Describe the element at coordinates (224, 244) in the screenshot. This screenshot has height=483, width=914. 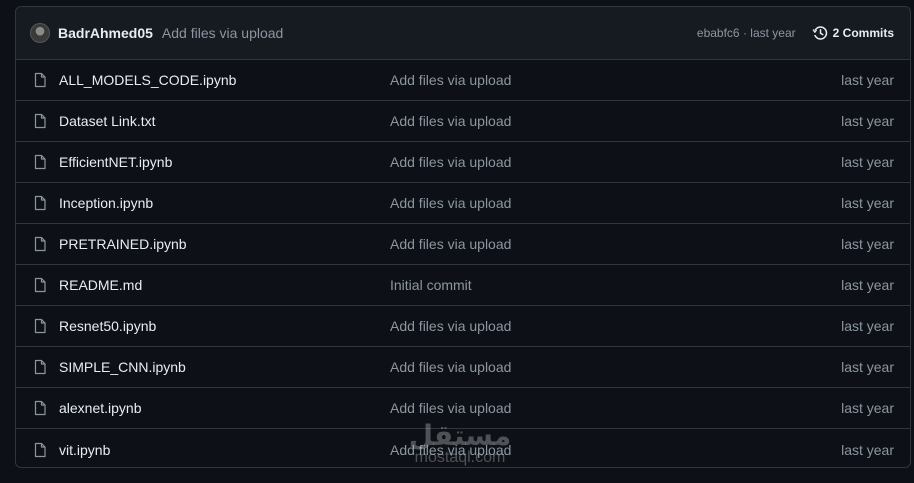
I see `file-name-link: PRETRAINED.ipynb` at that location.